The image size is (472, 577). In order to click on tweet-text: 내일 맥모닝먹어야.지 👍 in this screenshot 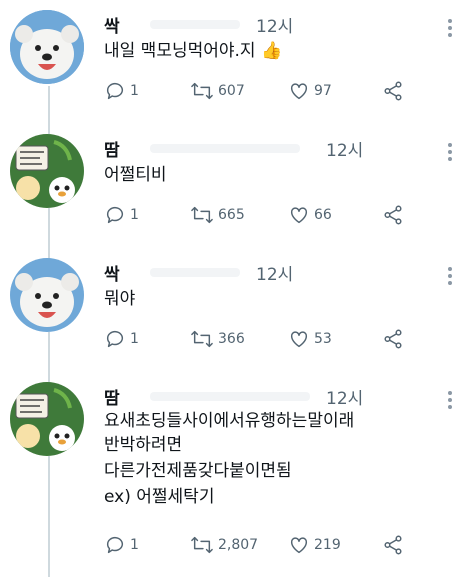, I will do `click(193, 51)`.